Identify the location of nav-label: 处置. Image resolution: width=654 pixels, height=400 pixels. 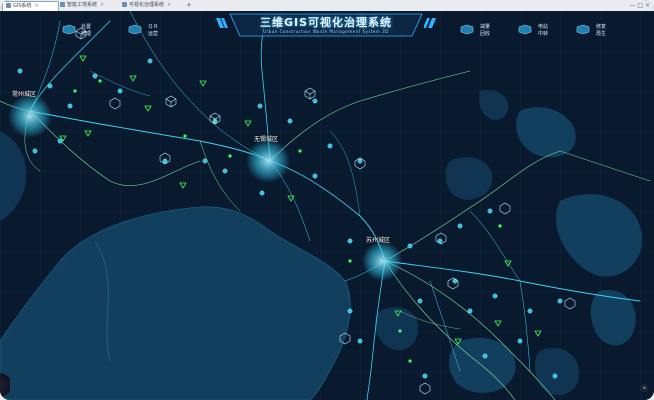
(85, 27).